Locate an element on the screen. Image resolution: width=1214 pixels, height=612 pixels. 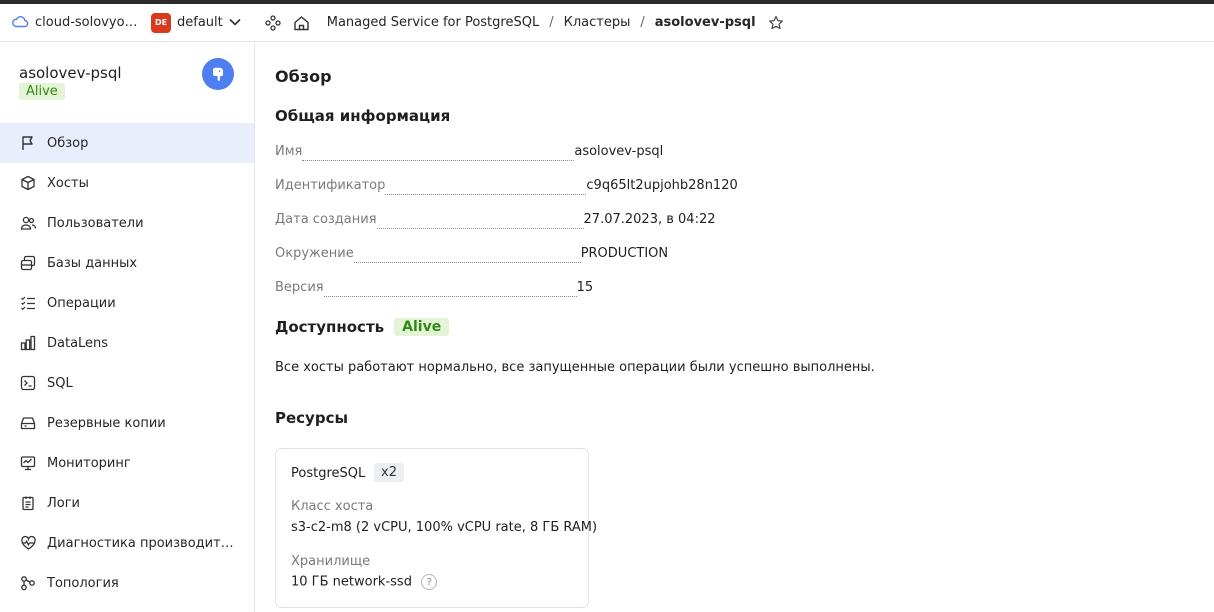
host-count-badge: x2 is located at coordinates (389, 472).